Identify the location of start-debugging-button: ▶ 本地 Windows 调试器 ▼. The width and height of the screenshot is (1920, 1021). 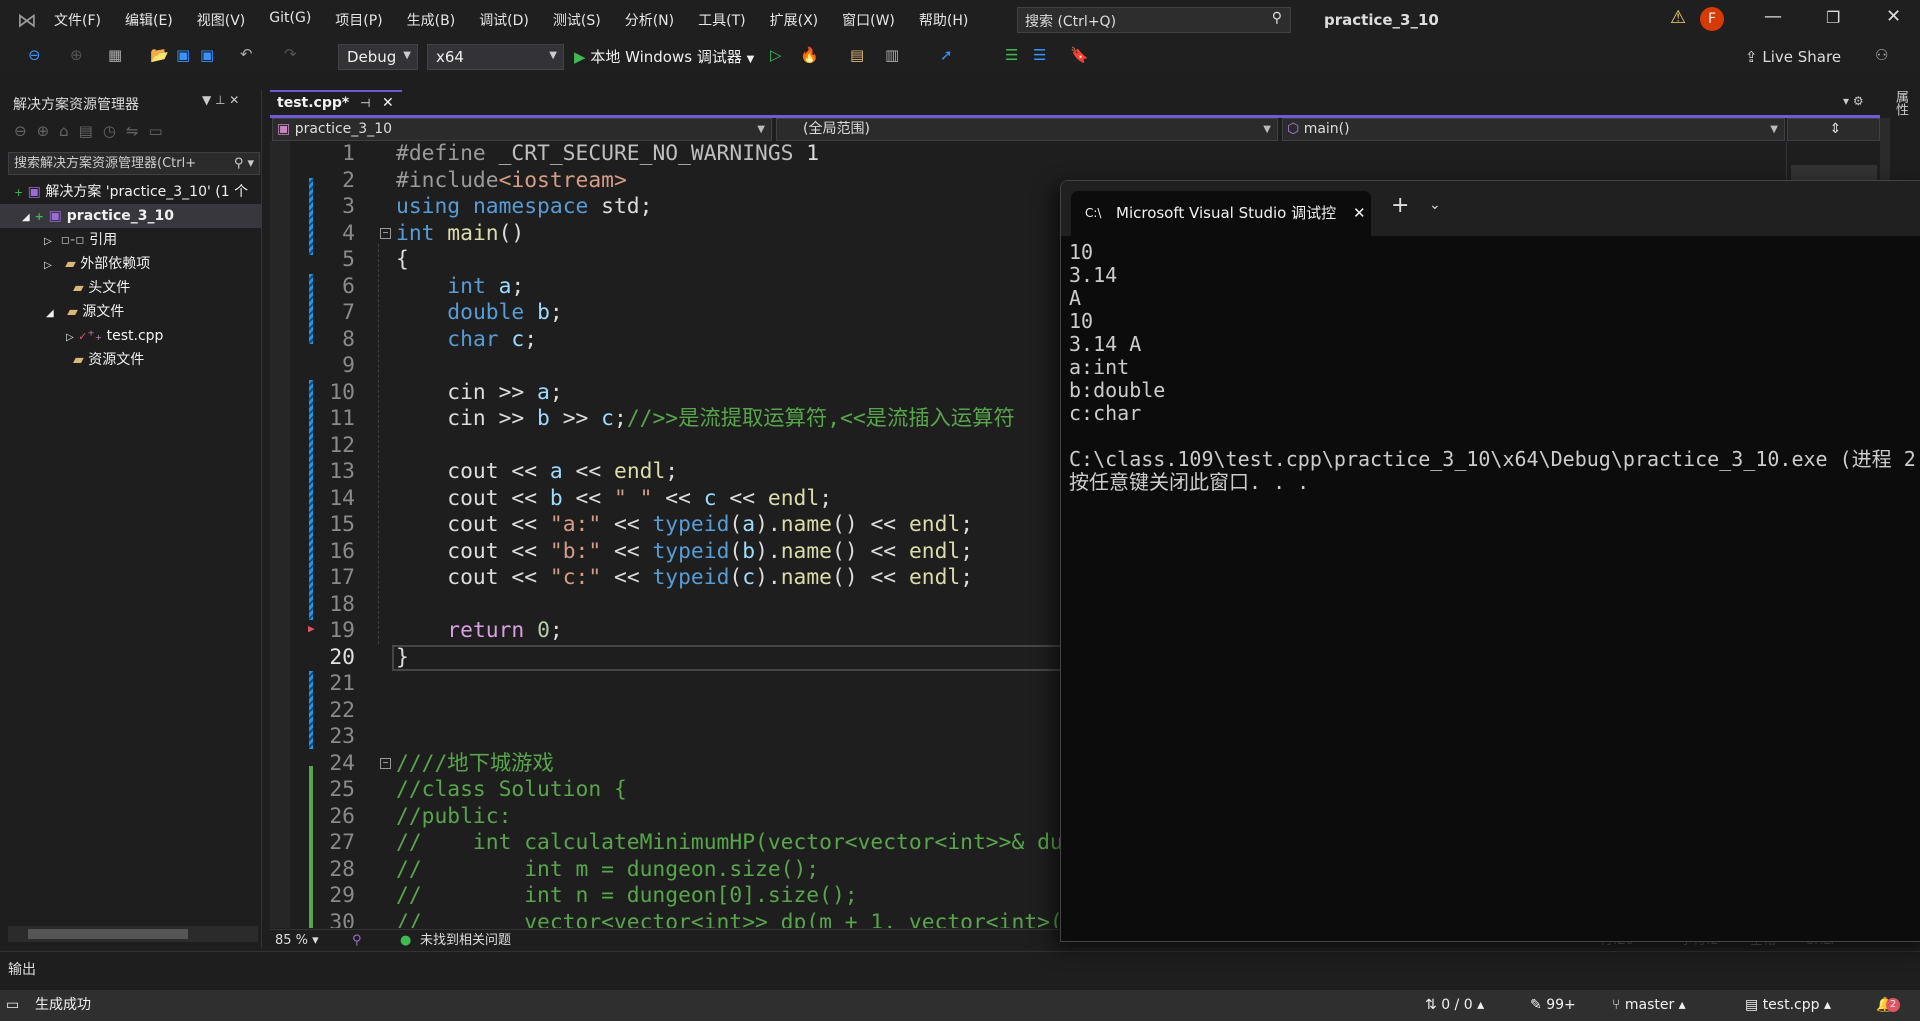
(664, 56).